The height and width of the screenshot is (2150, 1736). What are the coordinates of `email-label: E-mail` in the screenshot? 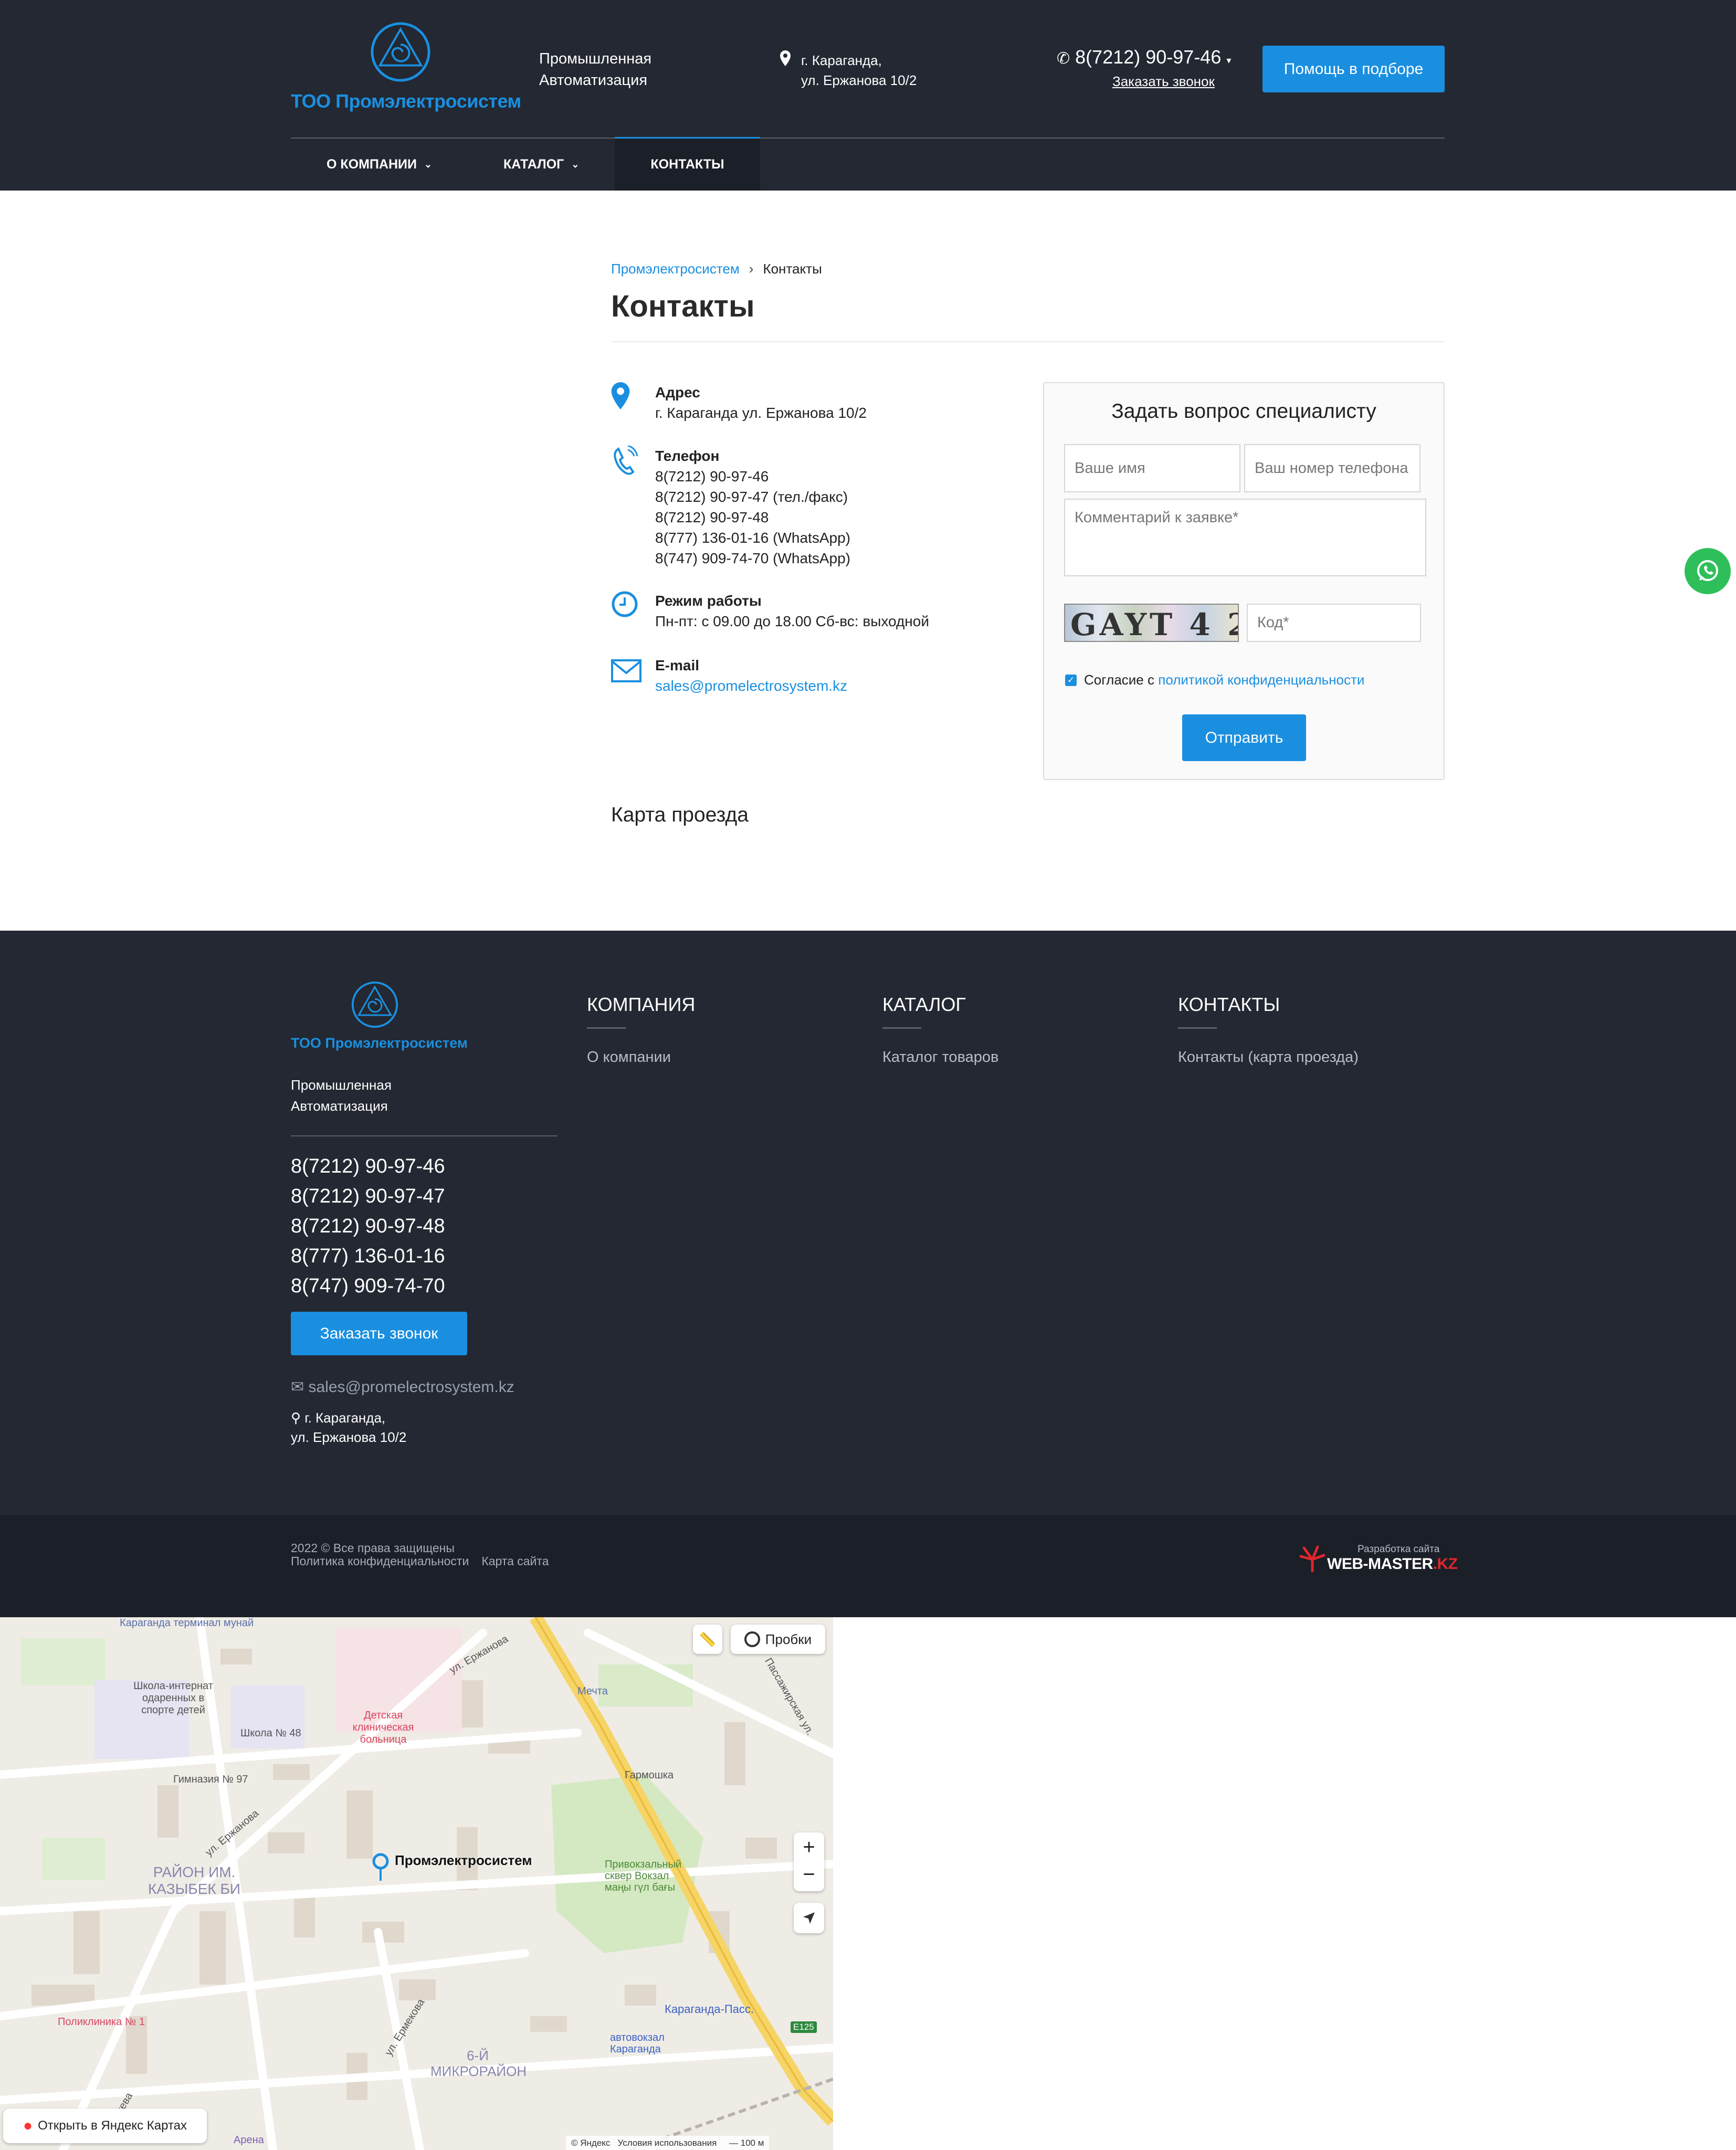 It's located at (677, 665).